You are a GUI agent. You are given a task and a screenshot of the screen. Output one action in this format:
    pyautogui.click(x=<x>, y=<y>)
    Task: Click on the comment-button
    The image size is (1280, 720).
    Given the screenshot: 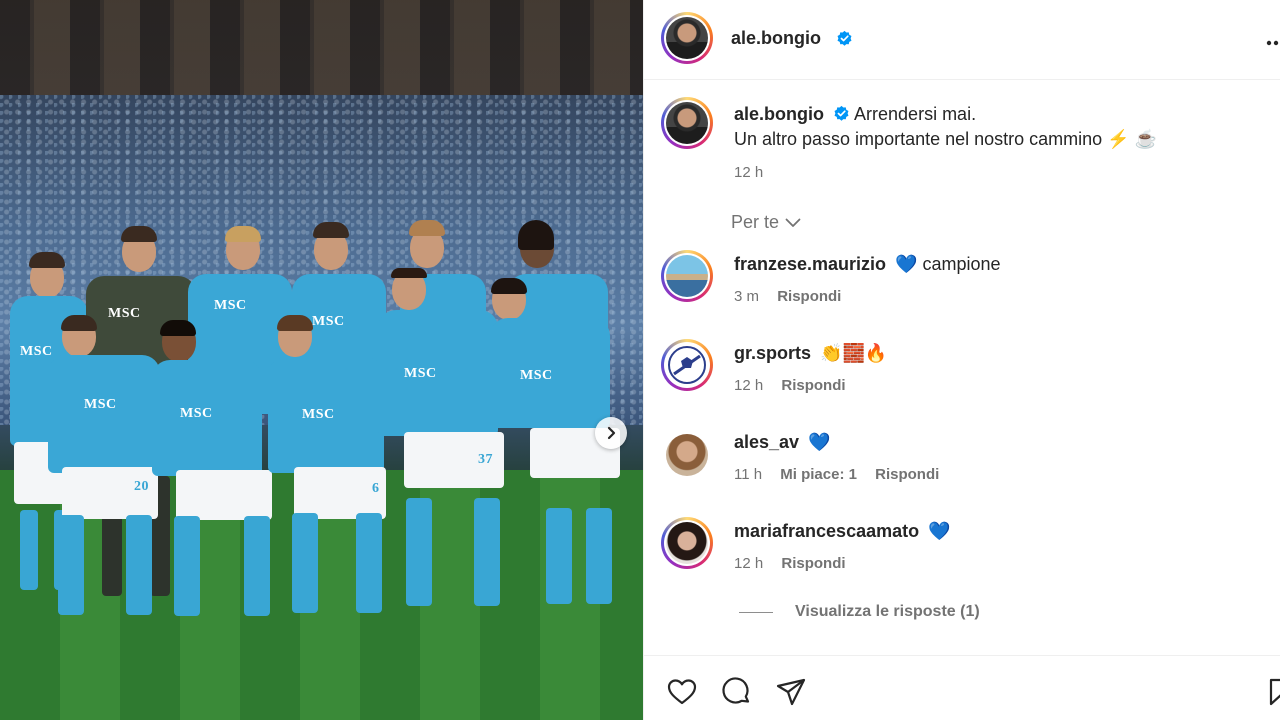 What is the action you would take?
    pyautogui.click(x=737, y=692)
    